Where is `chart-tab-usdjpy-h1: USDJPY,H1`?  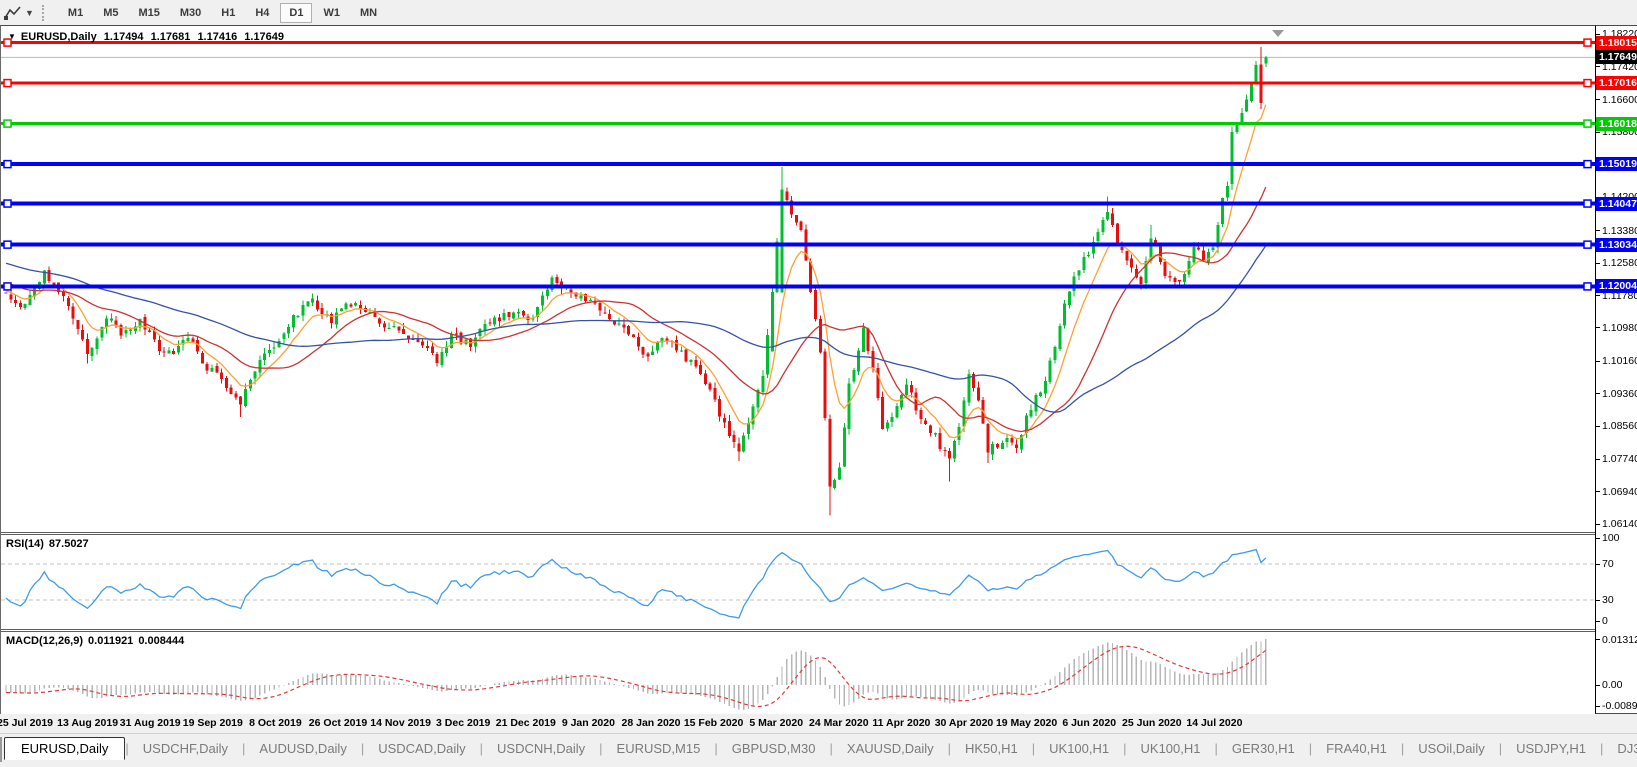 chart-tab-usdjpy-h1: USDJPY,H1 is located at coordinates (1551, 748).